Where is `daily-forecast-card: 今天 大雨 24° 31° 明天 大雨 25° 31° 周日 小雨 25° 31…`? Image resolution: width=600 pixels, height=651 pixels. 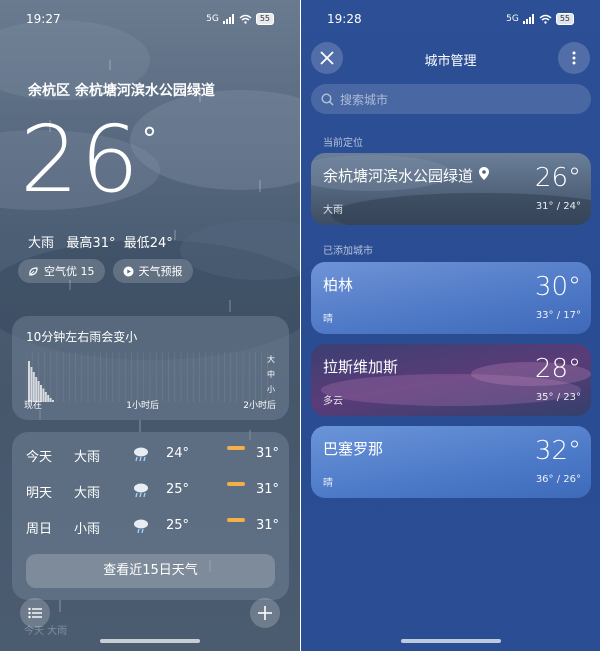
daily-forecast-card: 今天 大雨 24° 31° 明天 大雨 25° 31° 周日 小雨 25° 31… is located at coordinates (150, 516).